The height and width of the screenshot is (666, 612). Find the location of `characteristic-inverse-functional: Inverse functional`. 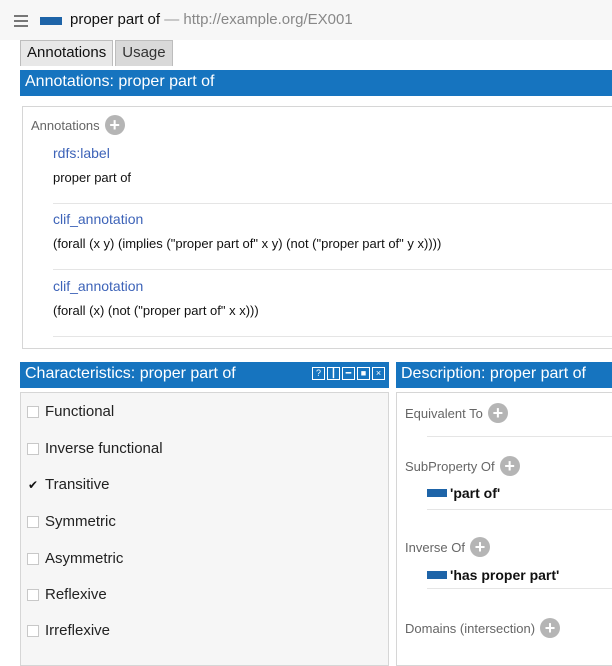

characteristic-inverse-functional: Inverse functional is located at coordinates (95, 448).